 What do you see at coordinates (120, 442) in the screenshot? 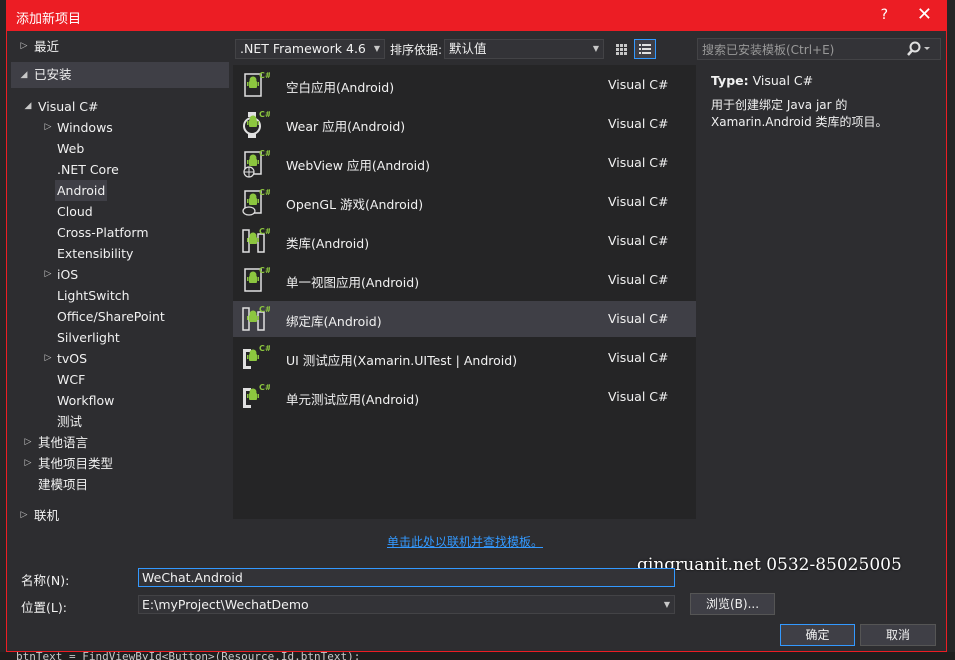
I see `tree-item: ▷ 其他语言` at bounding box center [120, 442].